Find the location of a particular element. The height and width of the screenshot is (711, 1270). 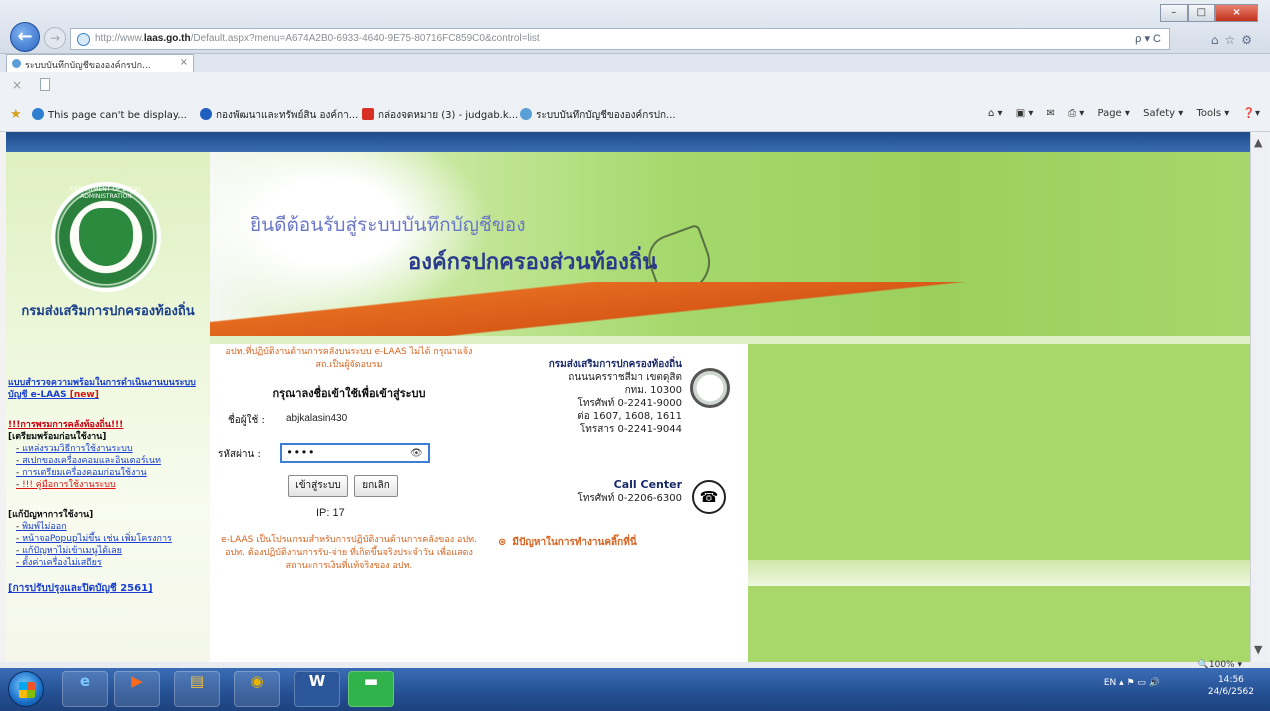

top-stripe is located at coordinates (628, 142).